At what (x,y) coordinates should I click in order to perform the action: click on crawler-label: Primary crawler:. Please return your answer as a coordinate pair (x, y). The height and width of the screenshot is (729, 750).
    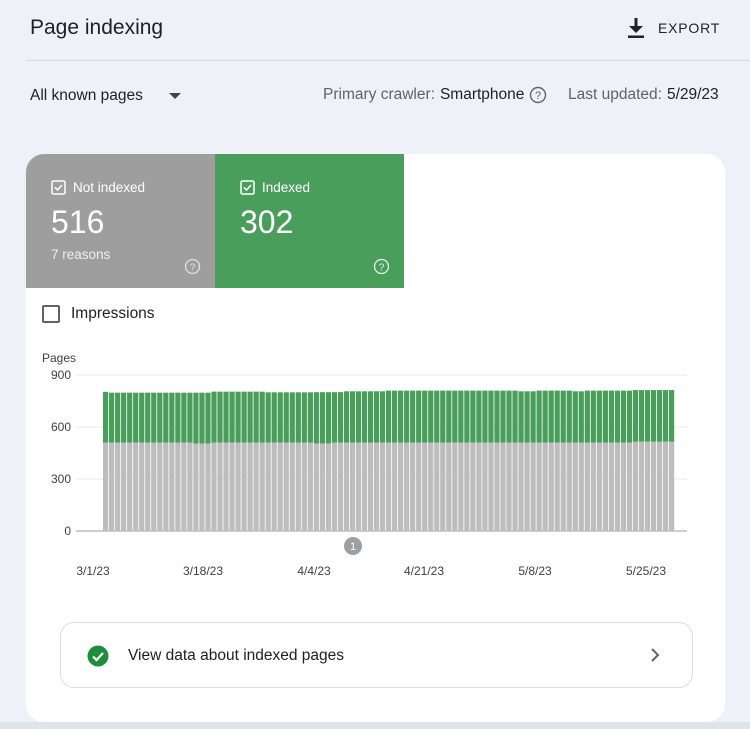
    Looking at the image, I should click on (379, 94).